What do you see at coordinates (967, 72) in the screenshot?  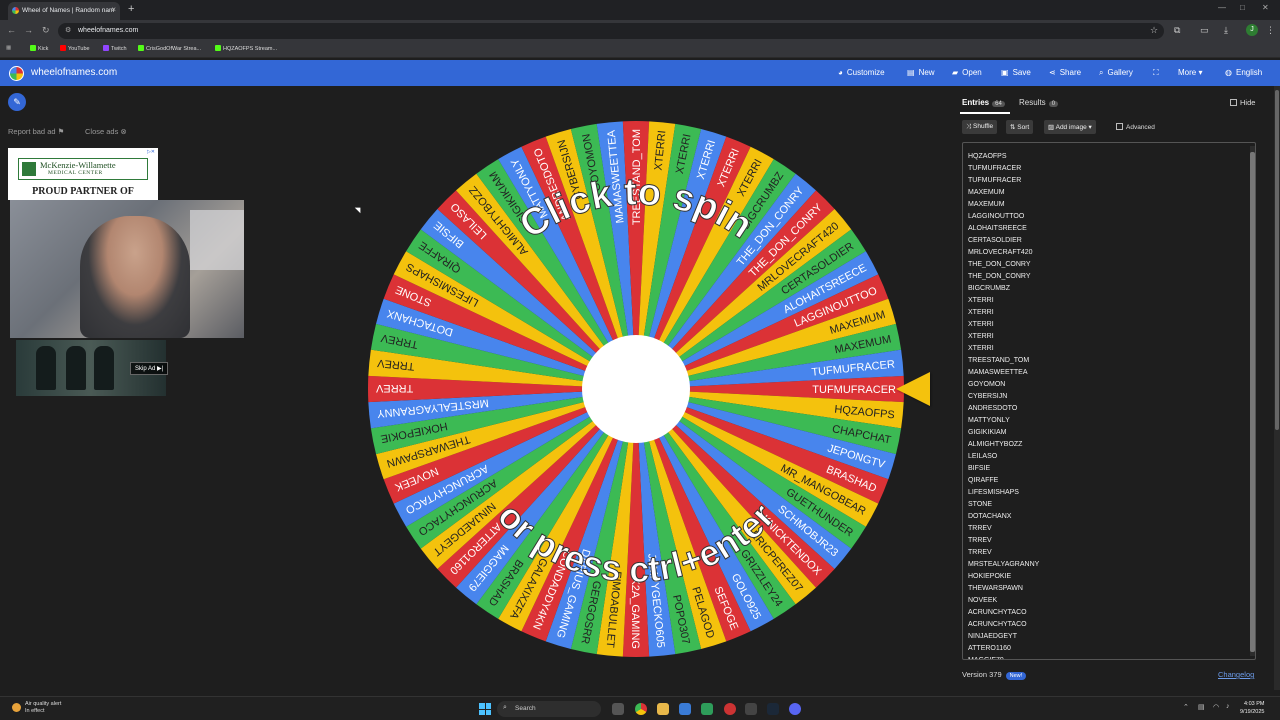 I see `open-button: ▰ Open` at bounding box center [967, 72].